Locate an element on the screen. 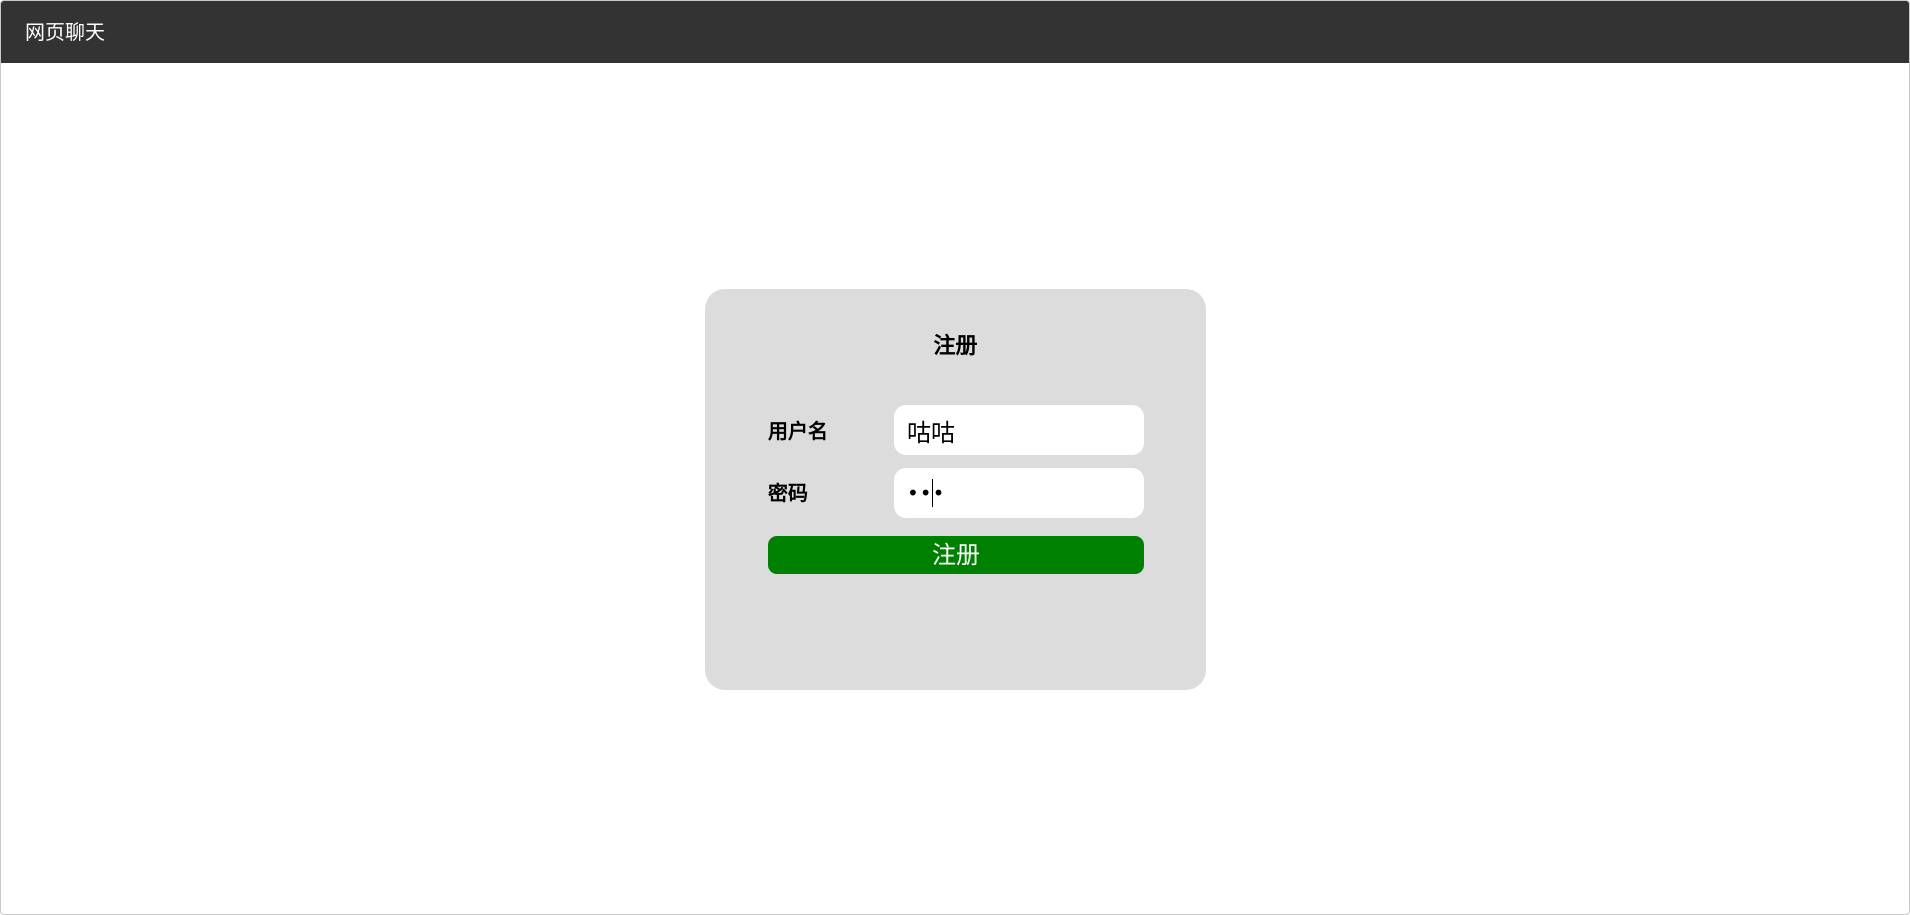 The width and height of the screenshot is (1910, 915). app-title: 网页聊天 is located at coordinates (65, 32).